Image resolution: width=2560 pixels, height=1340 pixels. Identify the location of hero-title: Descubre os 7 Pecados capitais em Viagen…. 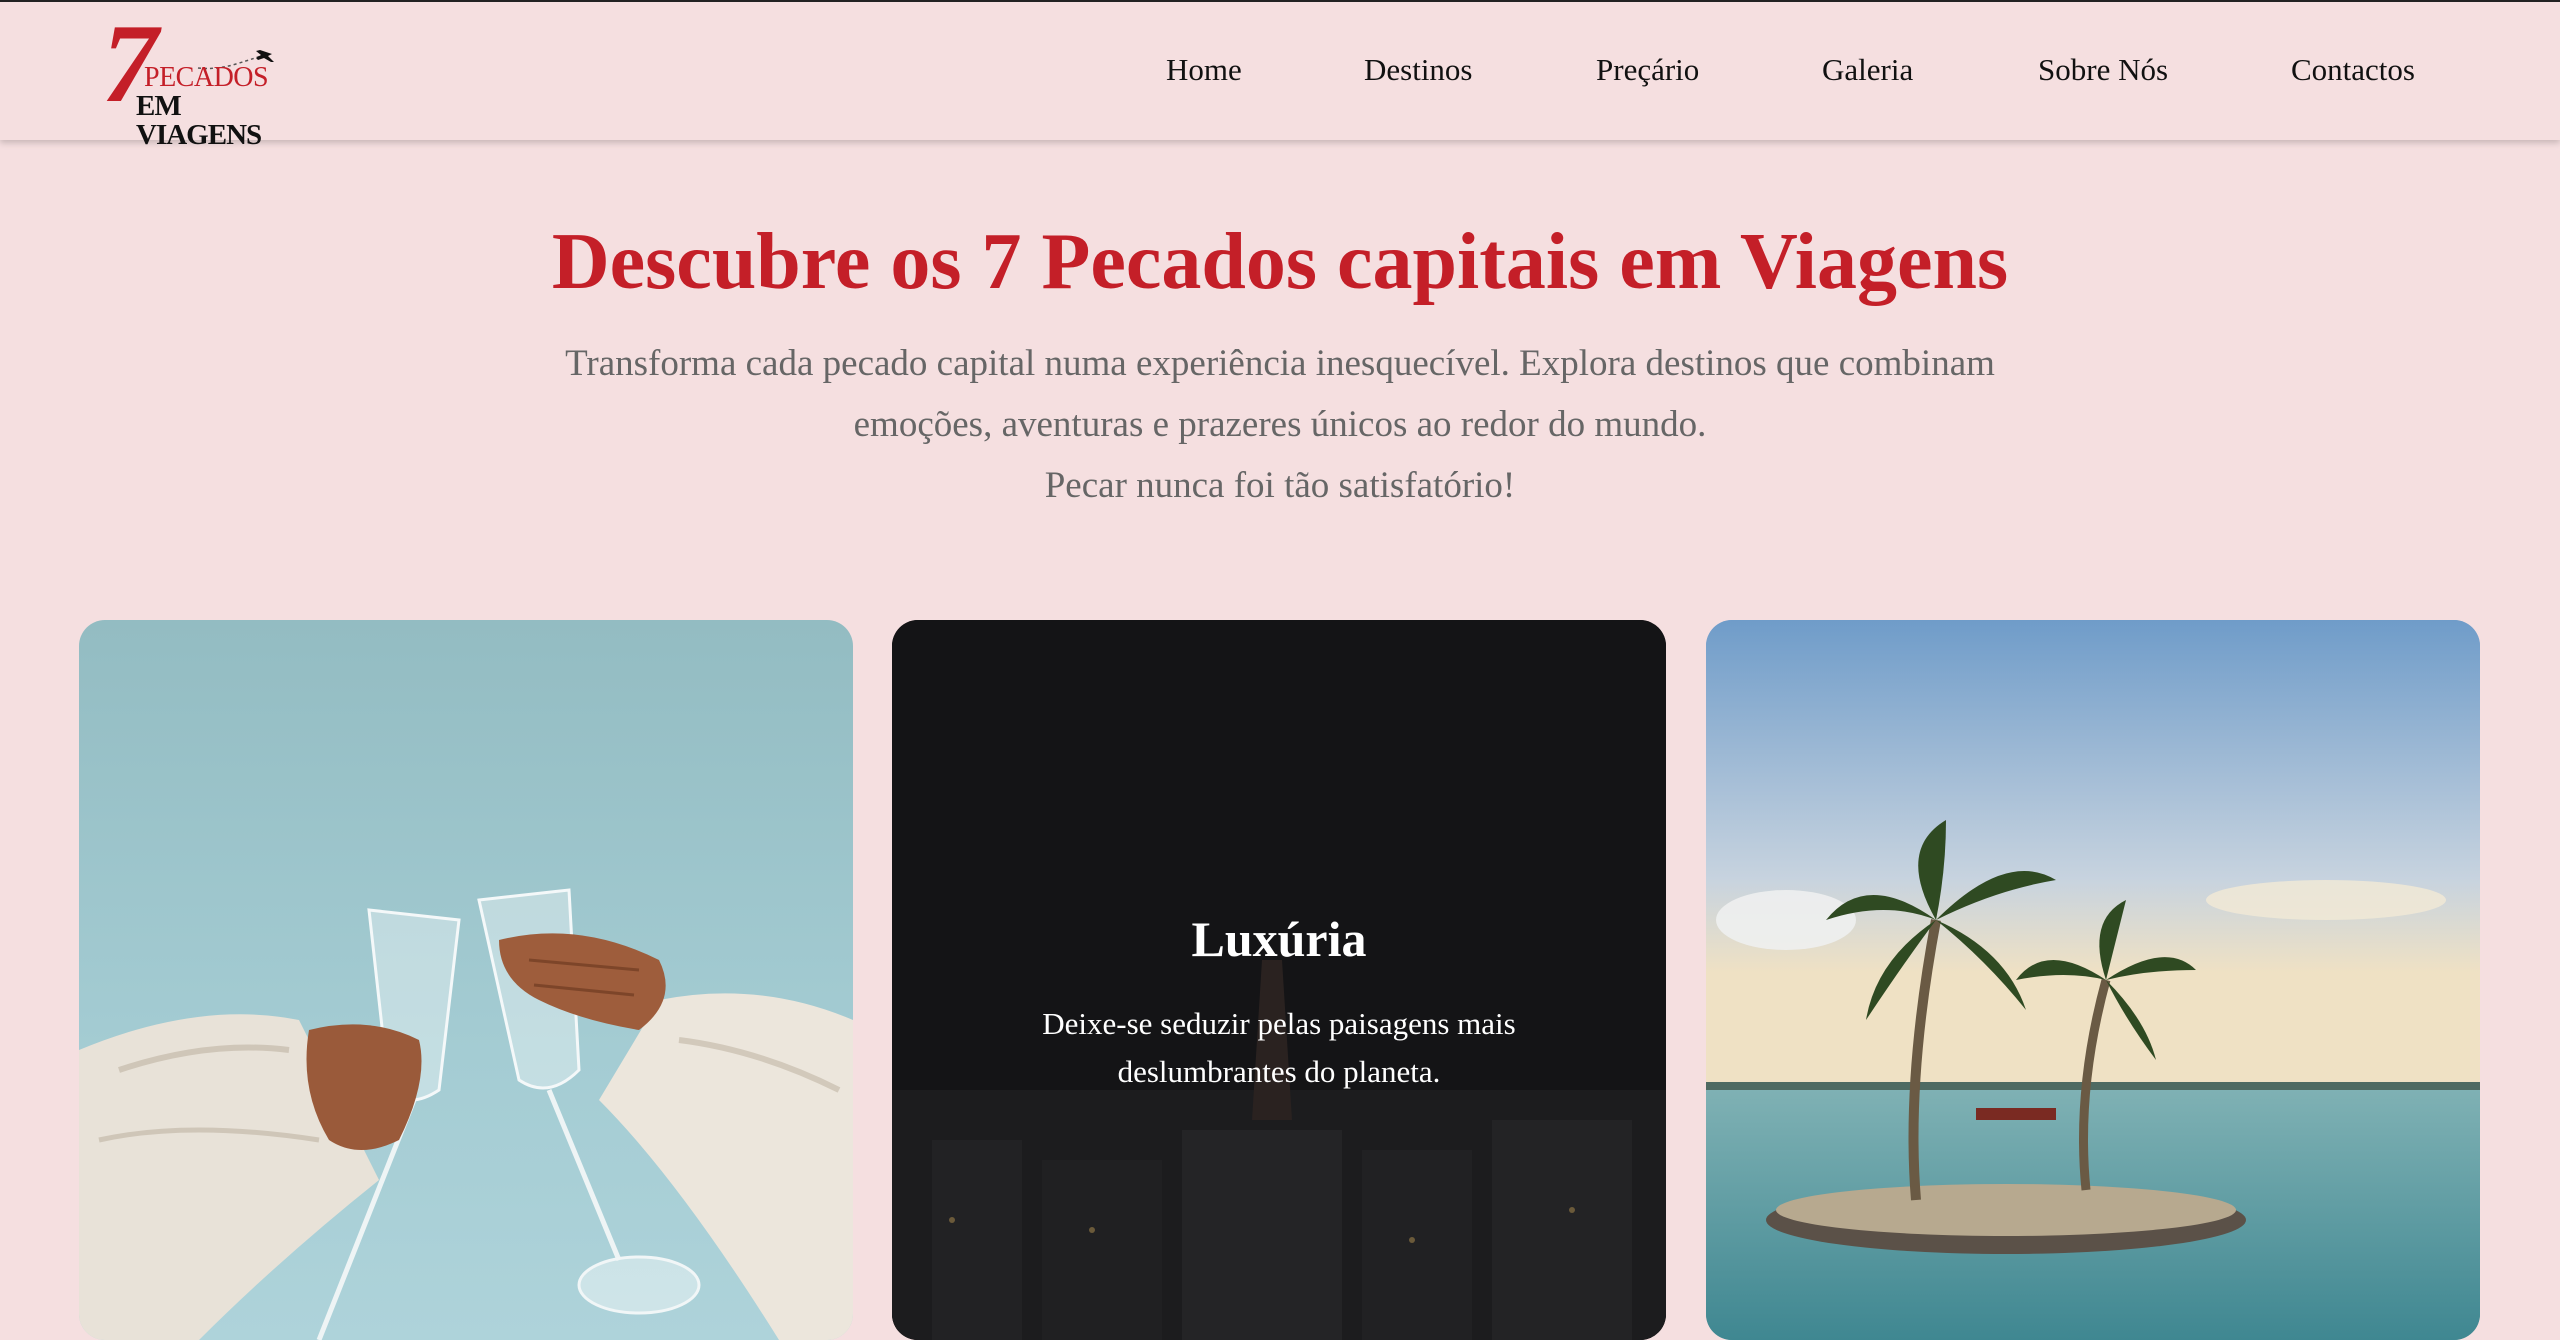
(1280, 262).